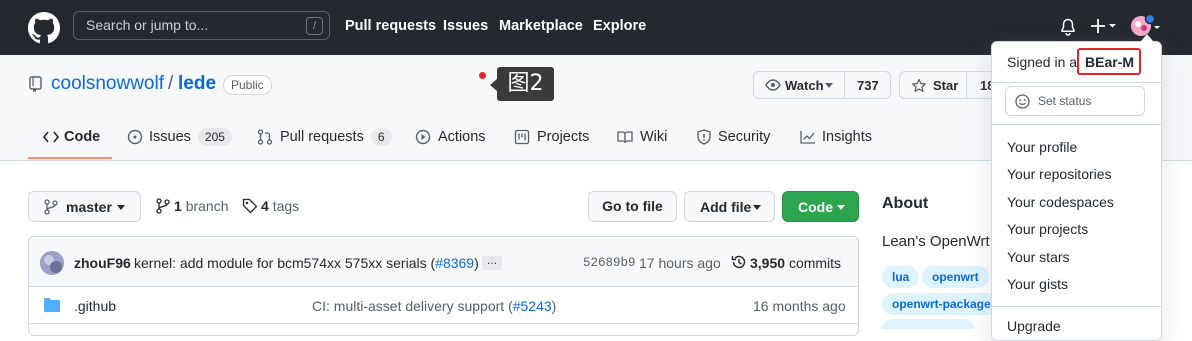 Image resolution: width=1192 pixels, height=341 pixels. What do you see at coordinates (482, 75) in the screenshot?
I see `annotation-dot` at bounding box center [482, 75].